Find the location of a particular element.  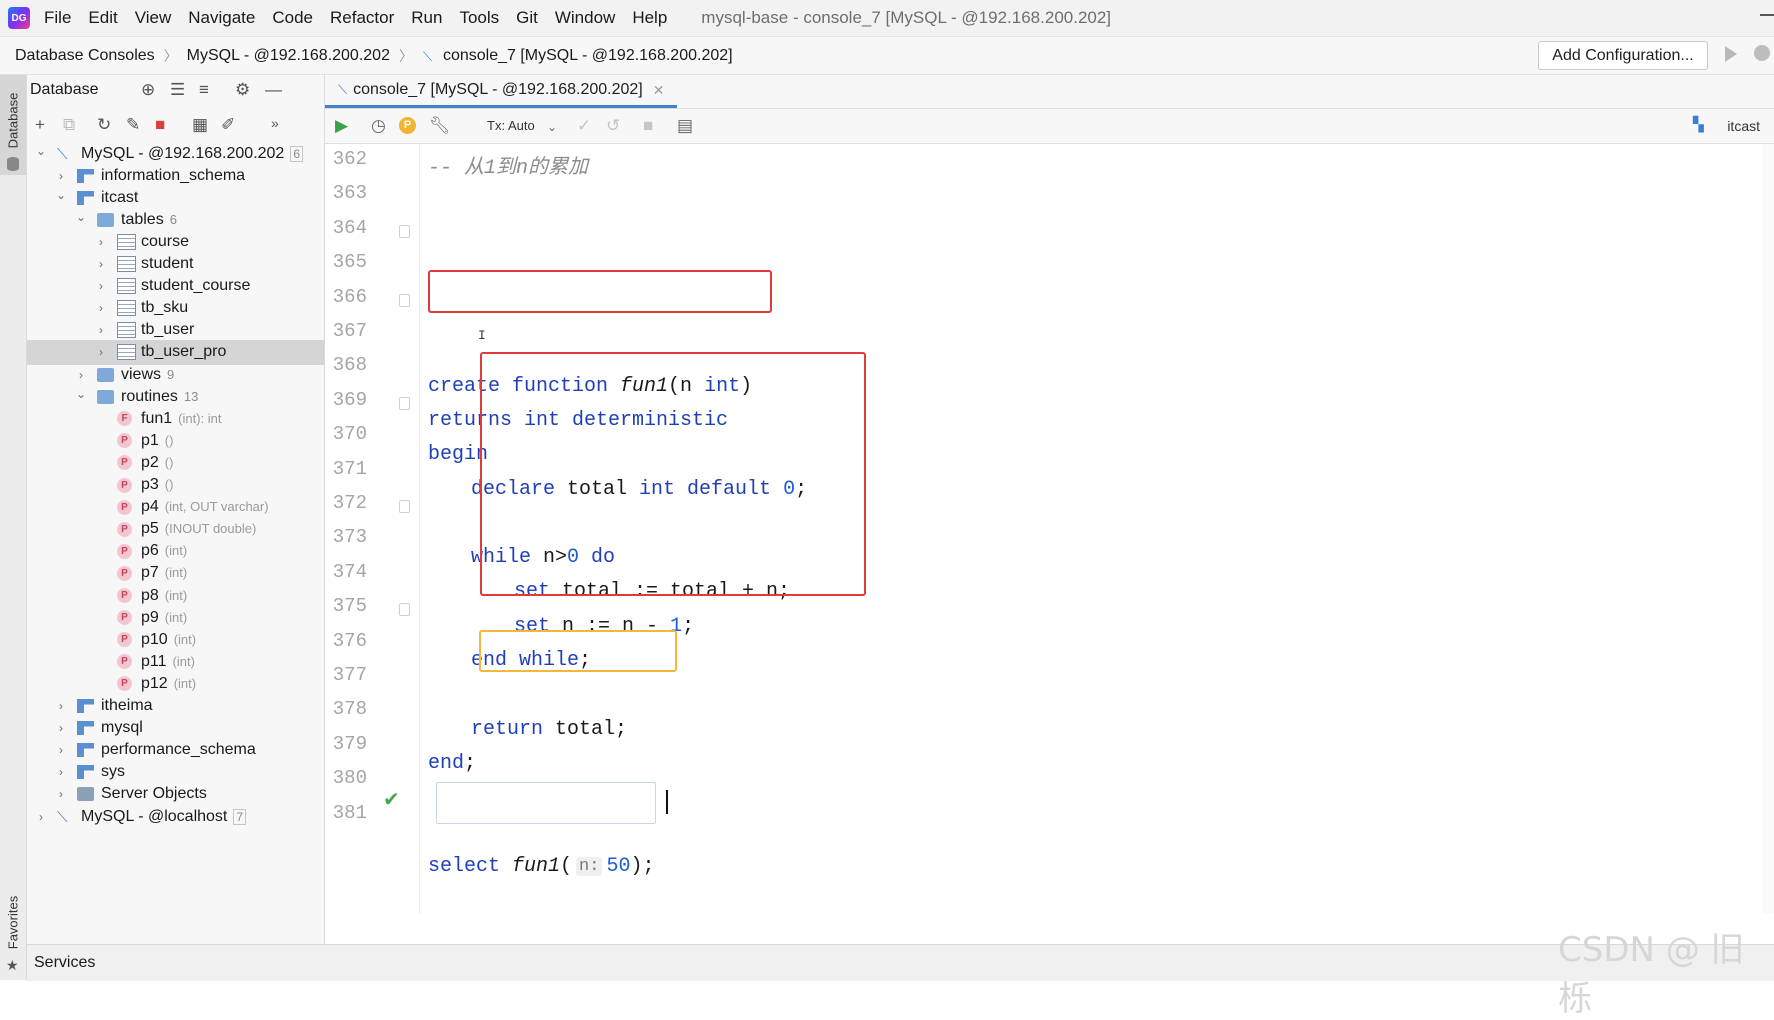

locate-icon: ⊕ is located at coordinates (148, 90).